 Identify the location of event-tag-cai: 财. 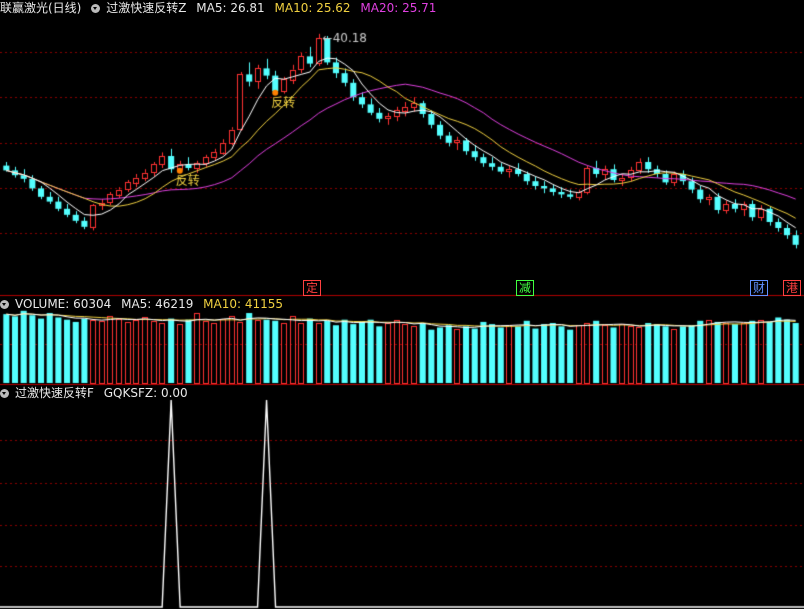
(759, 288).